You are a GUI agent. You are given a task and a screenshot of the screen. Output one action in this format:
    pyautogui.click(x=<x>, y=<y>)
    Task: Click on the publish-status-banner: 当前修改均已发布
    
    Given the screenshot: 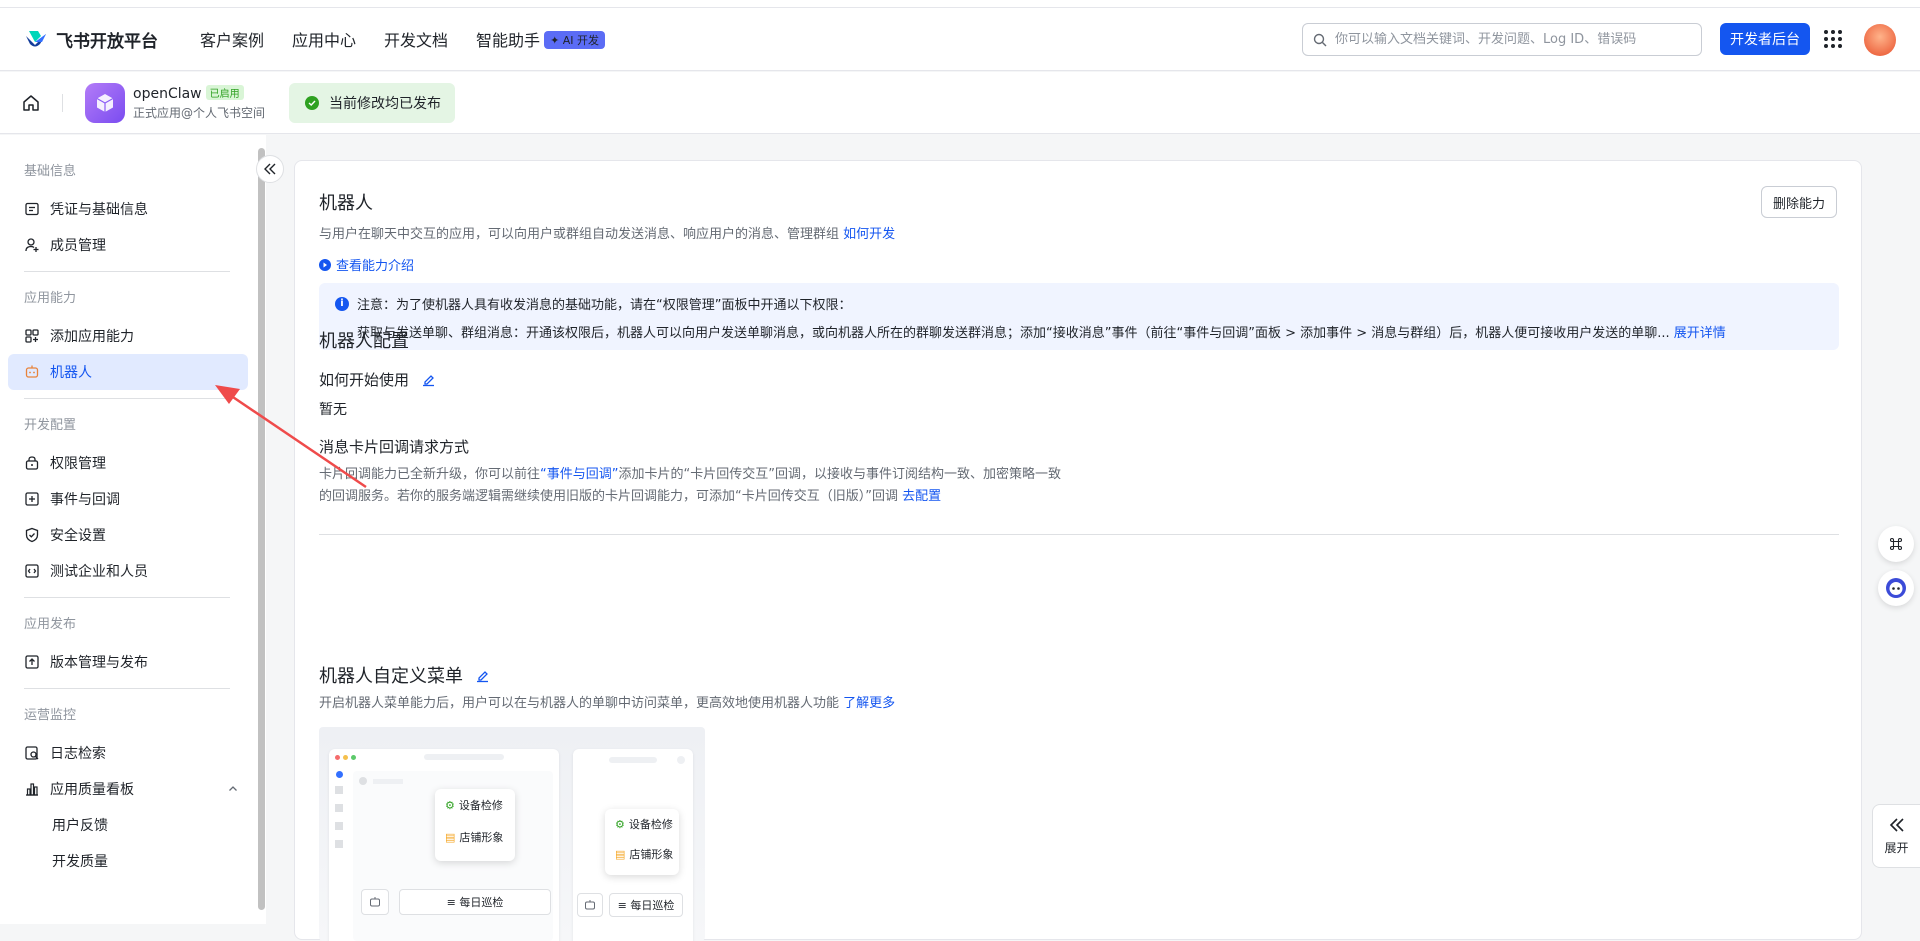 What is the action you would take?
    pyautogui.click(x=372, y=102)
    